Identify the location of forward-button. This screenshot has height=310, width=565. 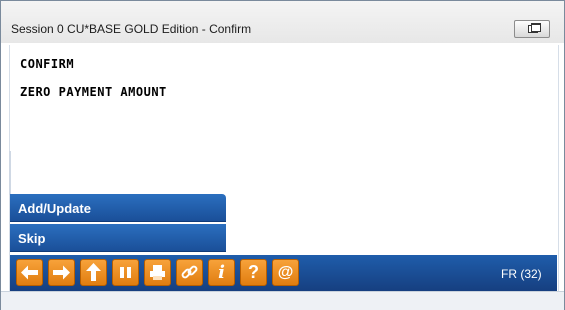
(61, 272).